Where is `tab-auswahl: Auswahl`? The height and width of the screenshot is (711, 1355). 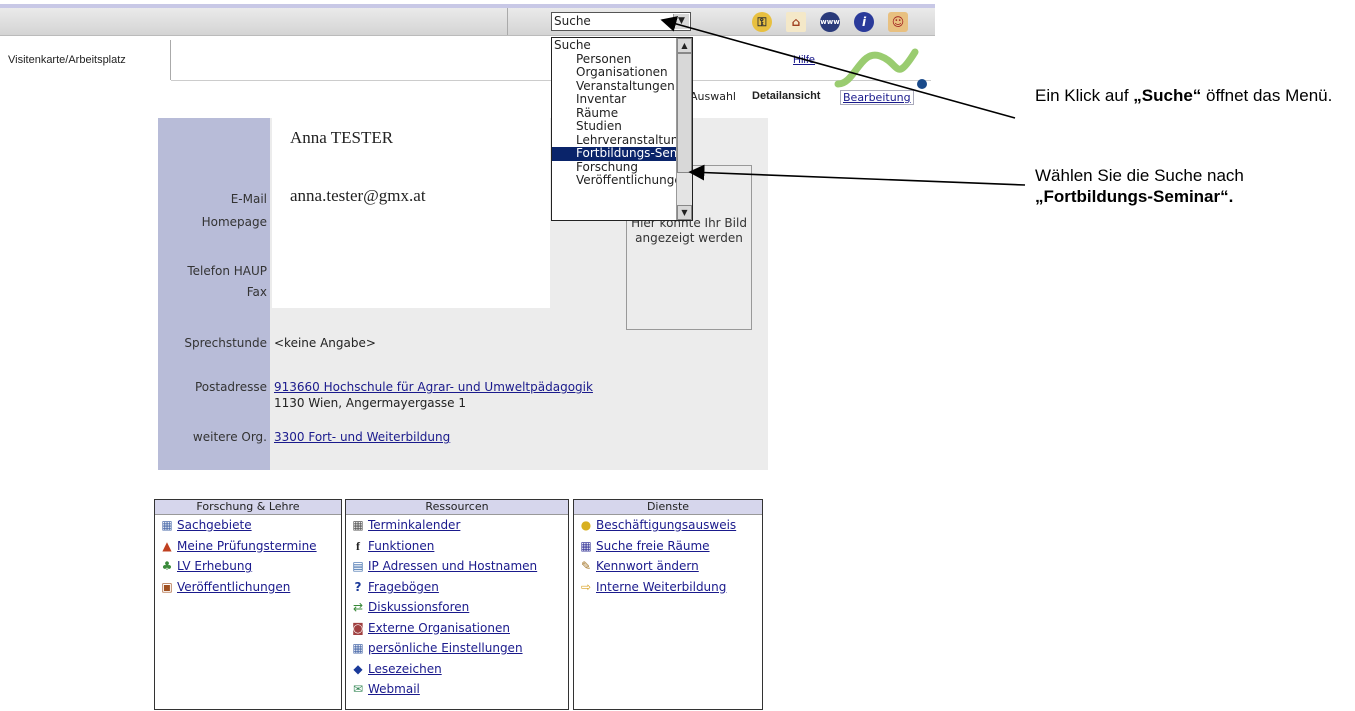
tab-auswahl: Auswahl is located at coordinates (713, 96).